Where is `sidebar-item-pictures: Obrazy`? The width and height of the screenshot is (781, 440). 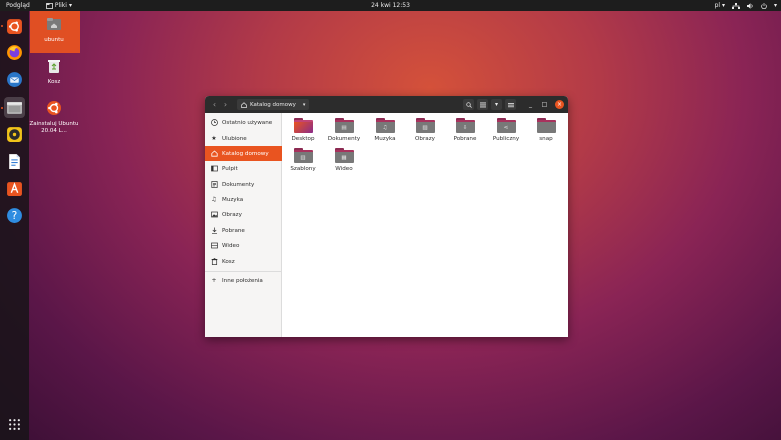 sidebar-item-pictures: Obrazy is located at coordinates (243, 214).